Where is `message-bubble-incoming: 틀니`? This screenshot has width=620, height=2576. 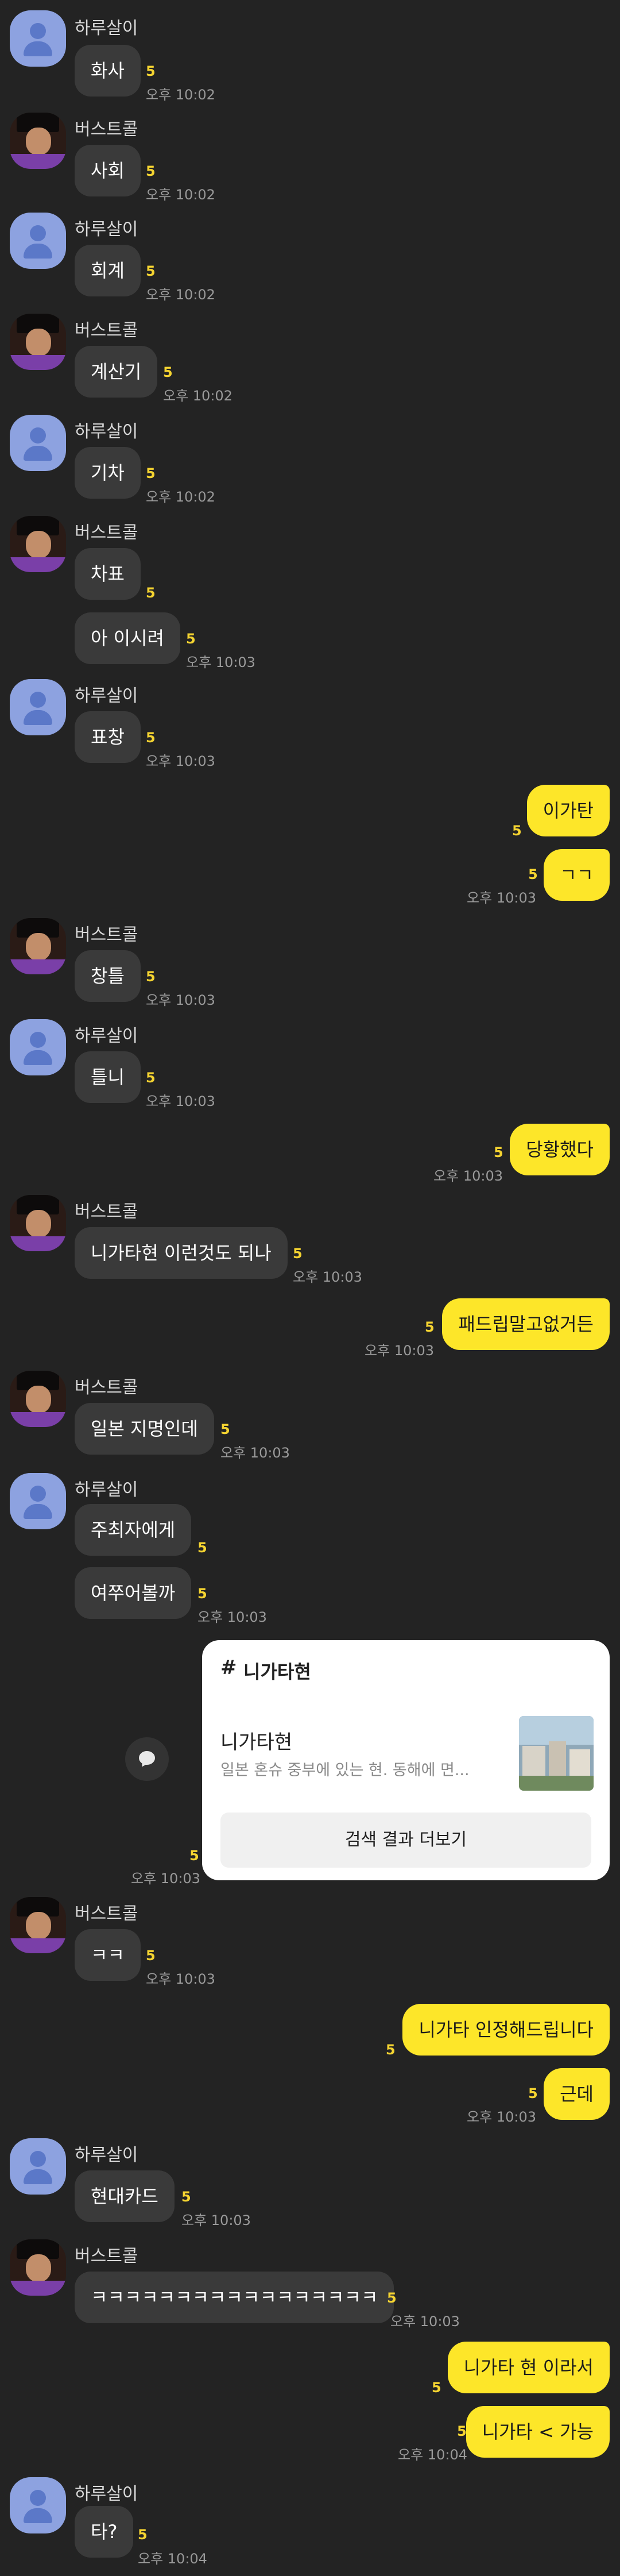
message-bubble-incoming: 틀니 is located at coordinates (108, 1077).